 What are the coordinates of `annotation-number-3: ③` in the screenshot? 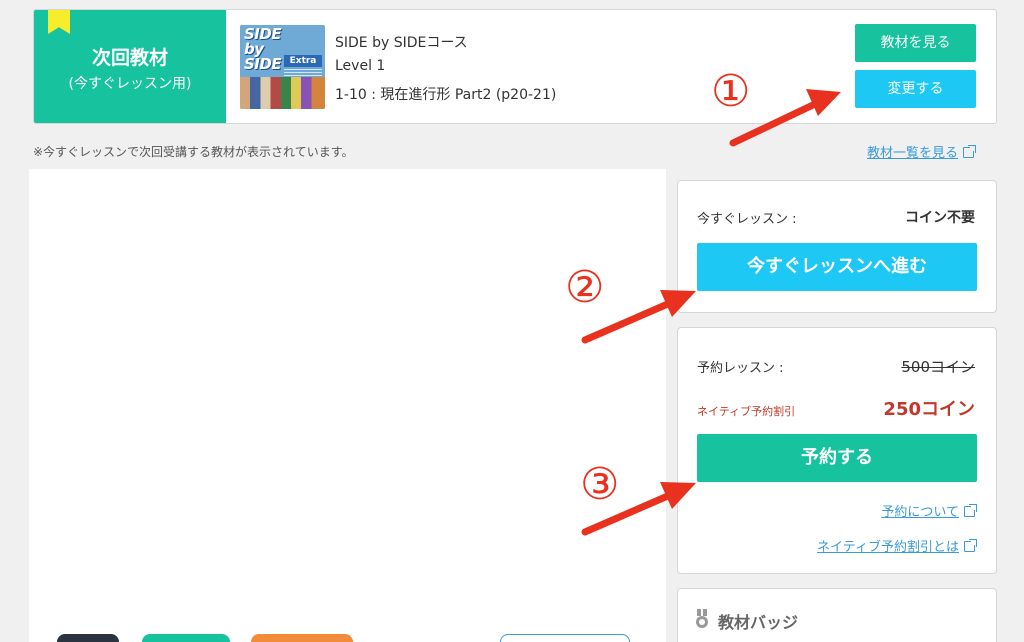 It's located at (600, 484).